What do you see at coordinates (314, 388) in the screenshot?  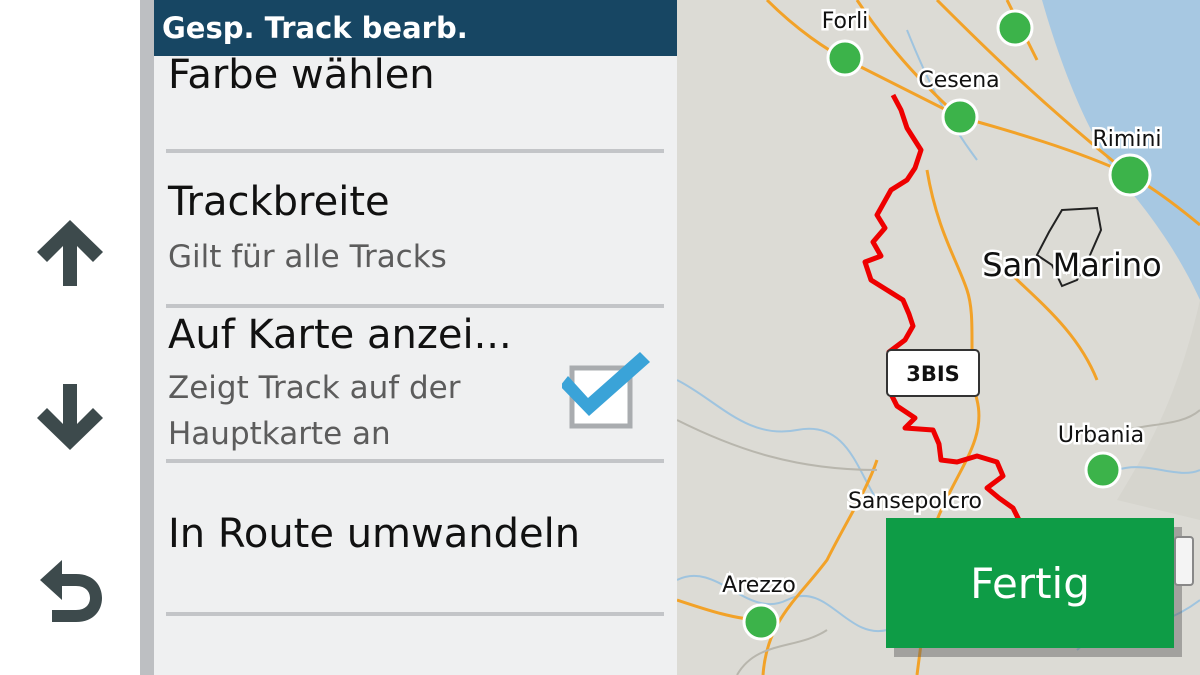 I see `menu-item-sublabel: Zeigt Track auf der` at bounding box center [314, 388].